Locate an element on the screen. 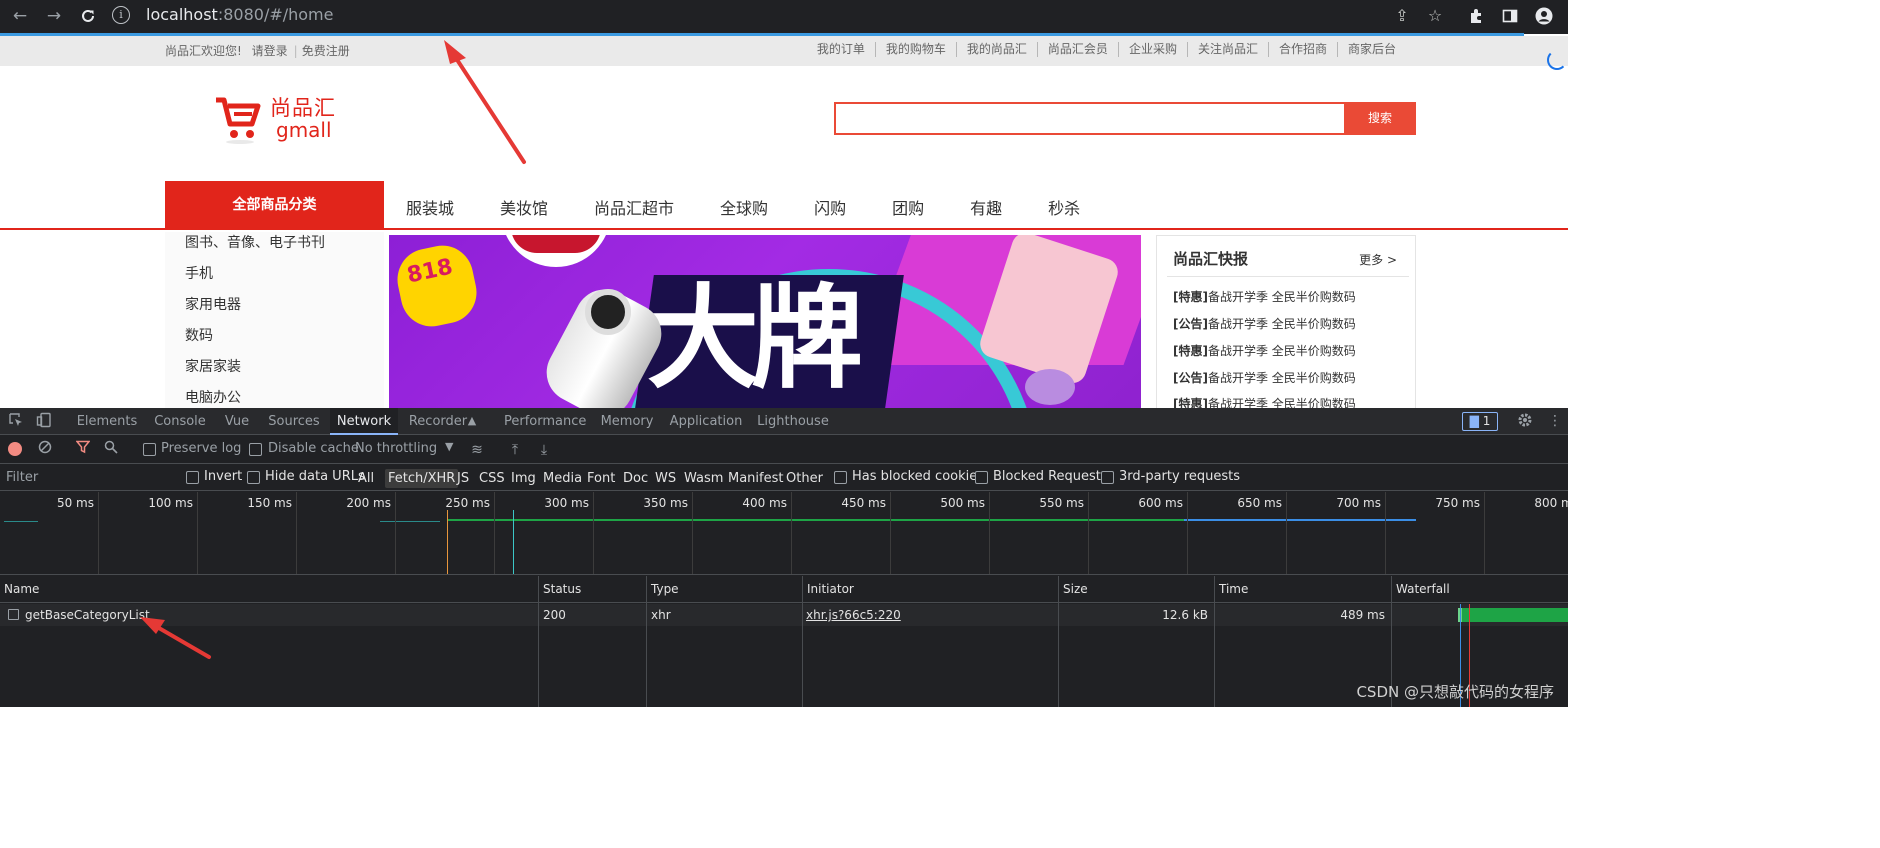  back-icon: ← is located at coordinates (20, 16).